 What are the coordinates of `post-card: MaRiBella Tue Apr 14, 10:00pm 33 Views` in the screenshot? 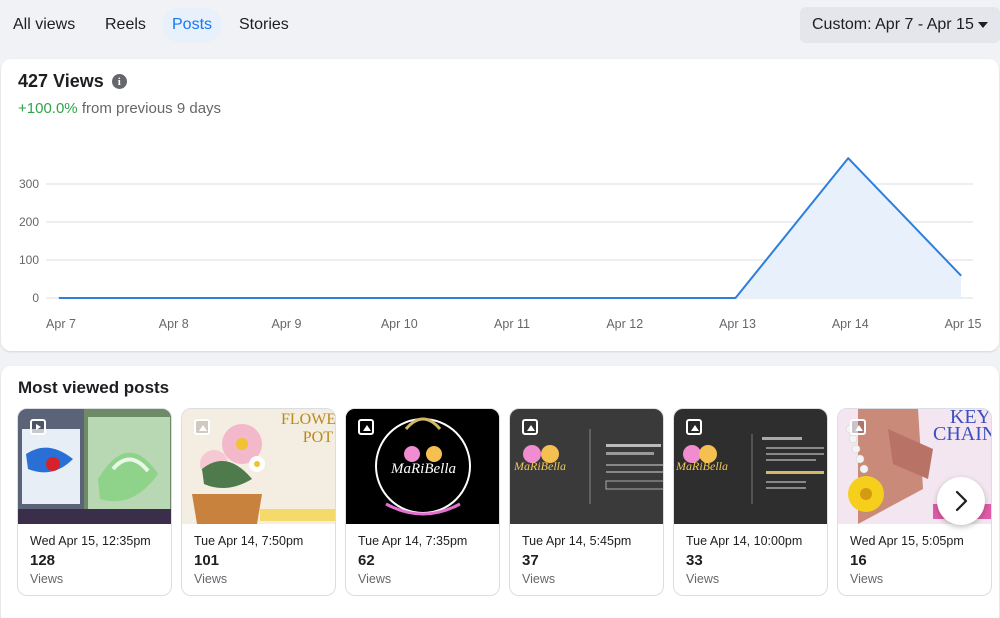 It's located at (750, 502).